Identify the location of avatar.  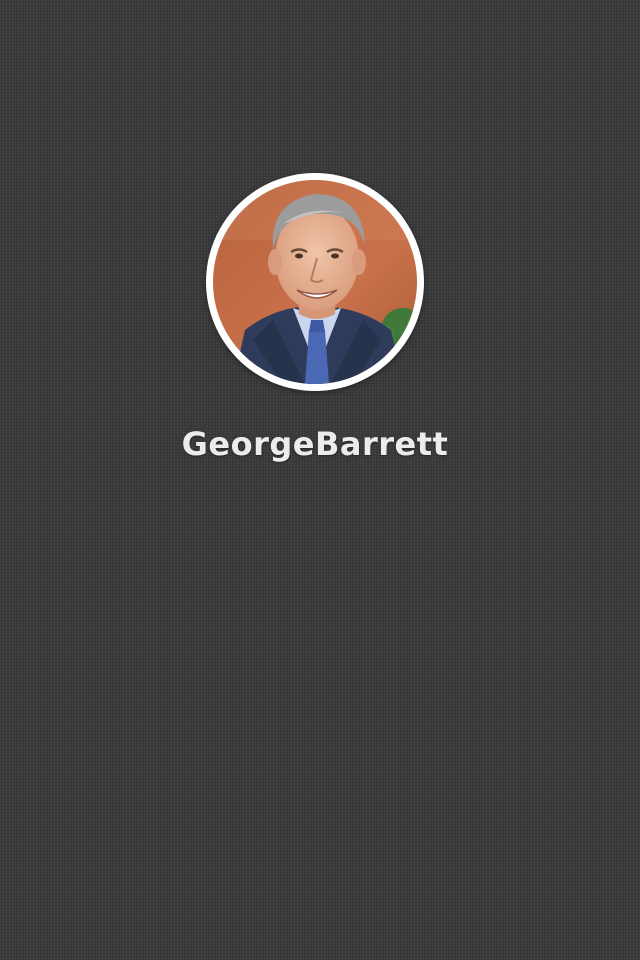
(315, 282).